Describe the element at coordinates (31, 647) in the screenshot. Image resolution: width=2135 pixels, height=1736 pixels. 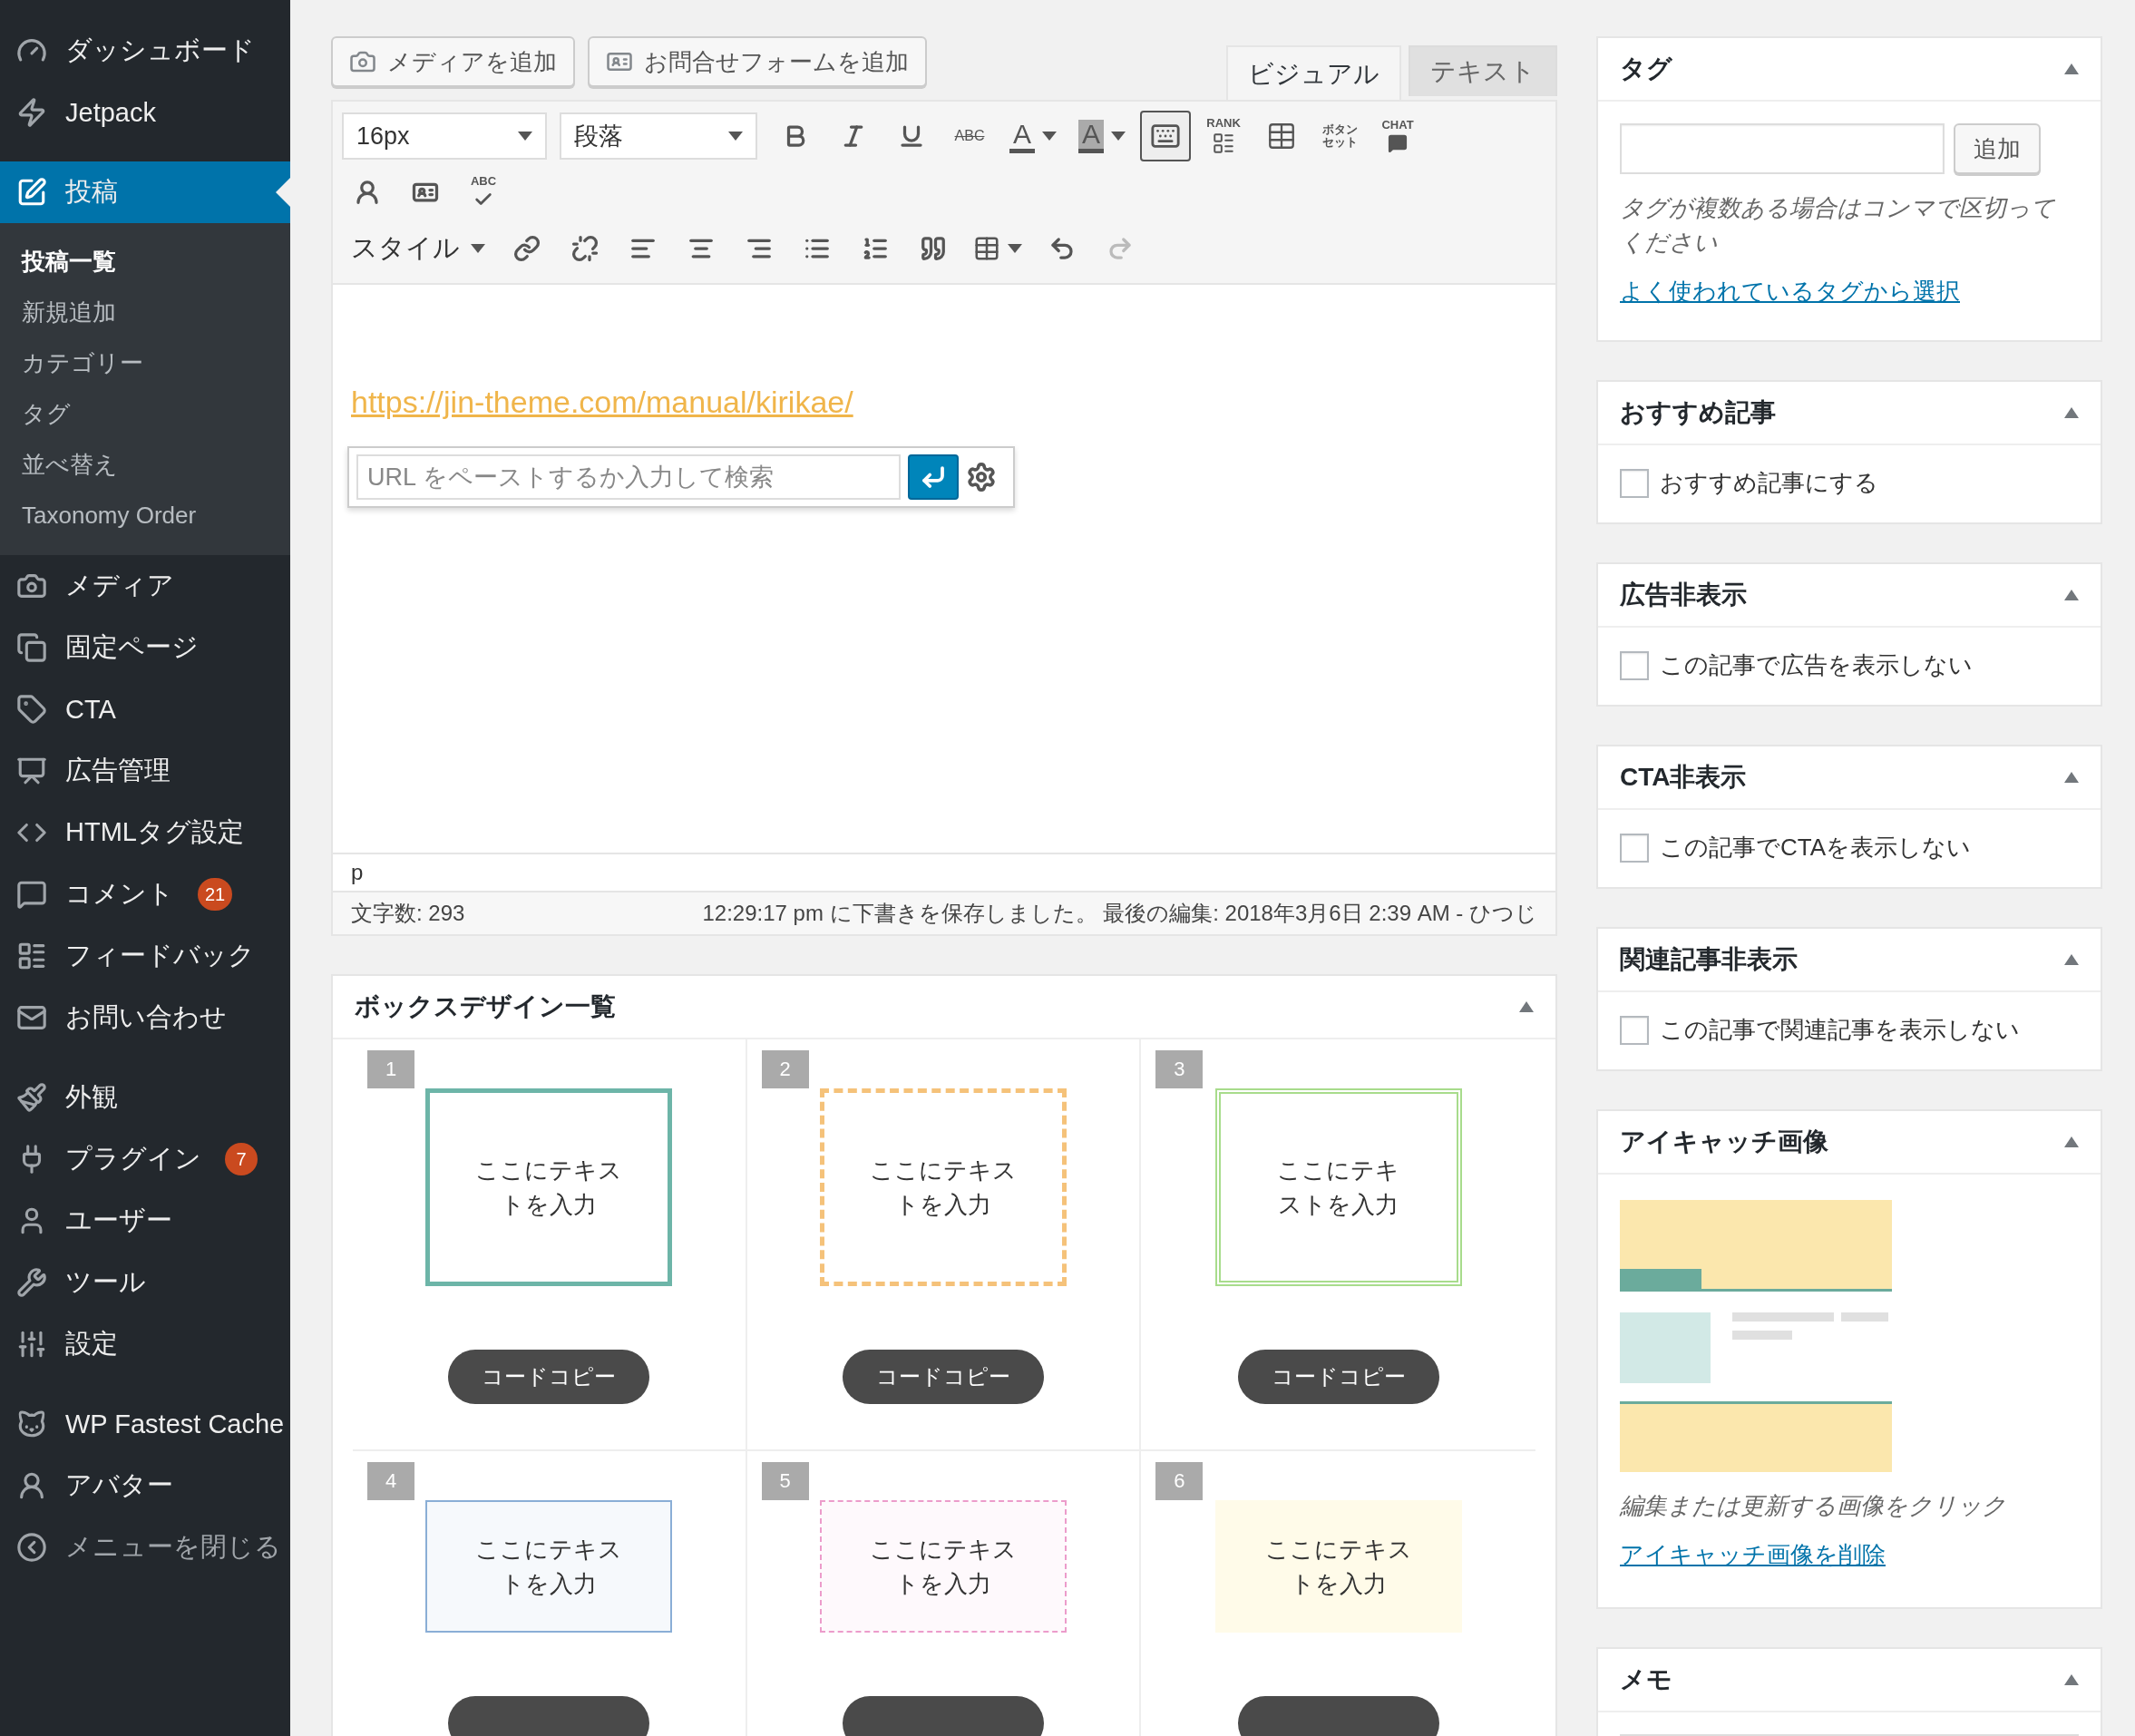
I see `pages-icon` at that location.